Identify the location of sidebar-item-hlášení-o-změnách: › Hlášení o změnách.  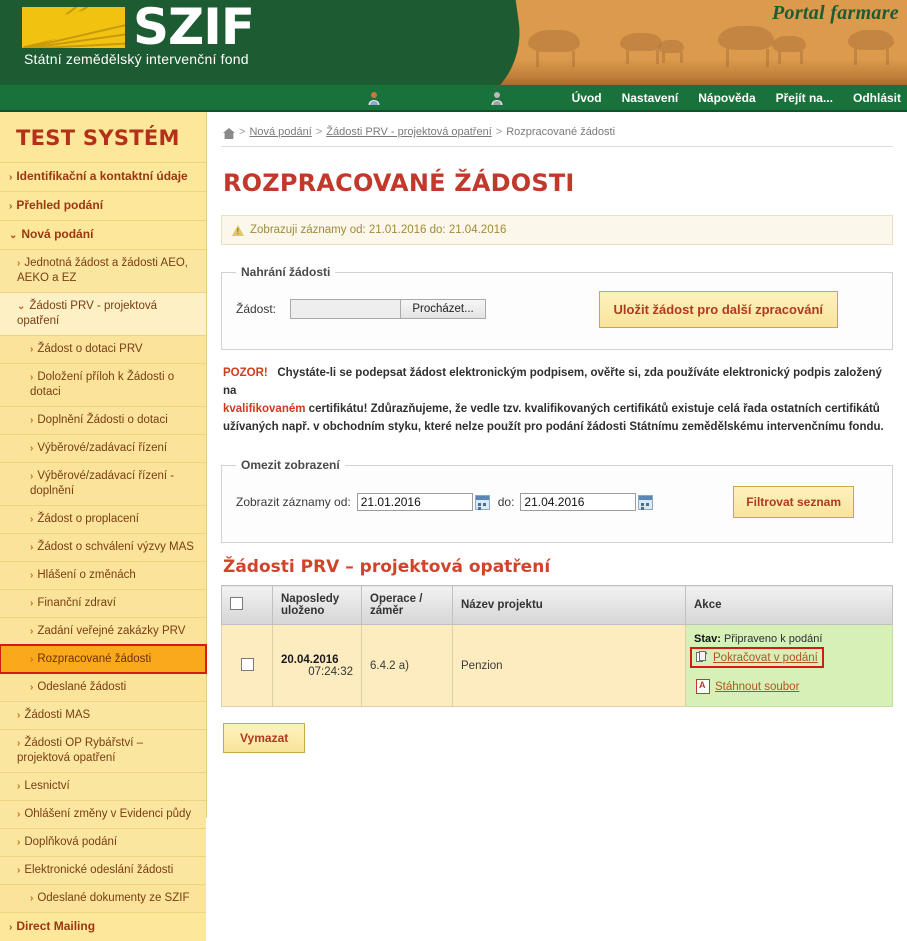
(103, 575).